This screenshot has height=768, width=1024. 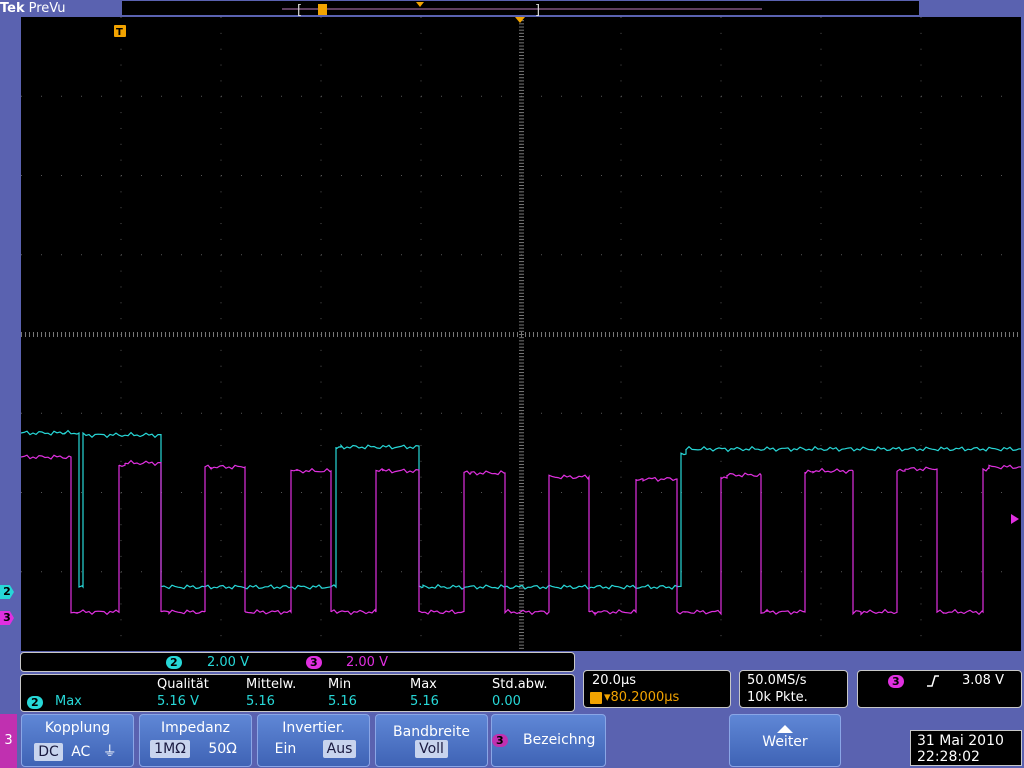 I want to click on invertier-button: Invertier. Ein Aus, so click(x=313, y=740).